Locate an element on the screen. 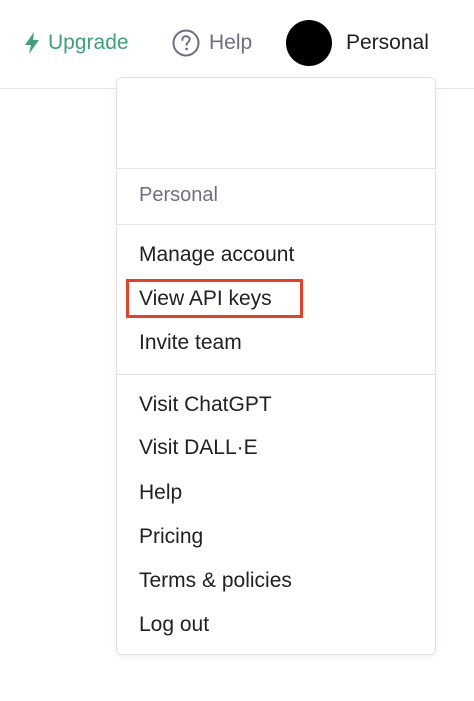 This screenshot has height=701, width=474. lightning-icon is located at coordinates (32, 43).